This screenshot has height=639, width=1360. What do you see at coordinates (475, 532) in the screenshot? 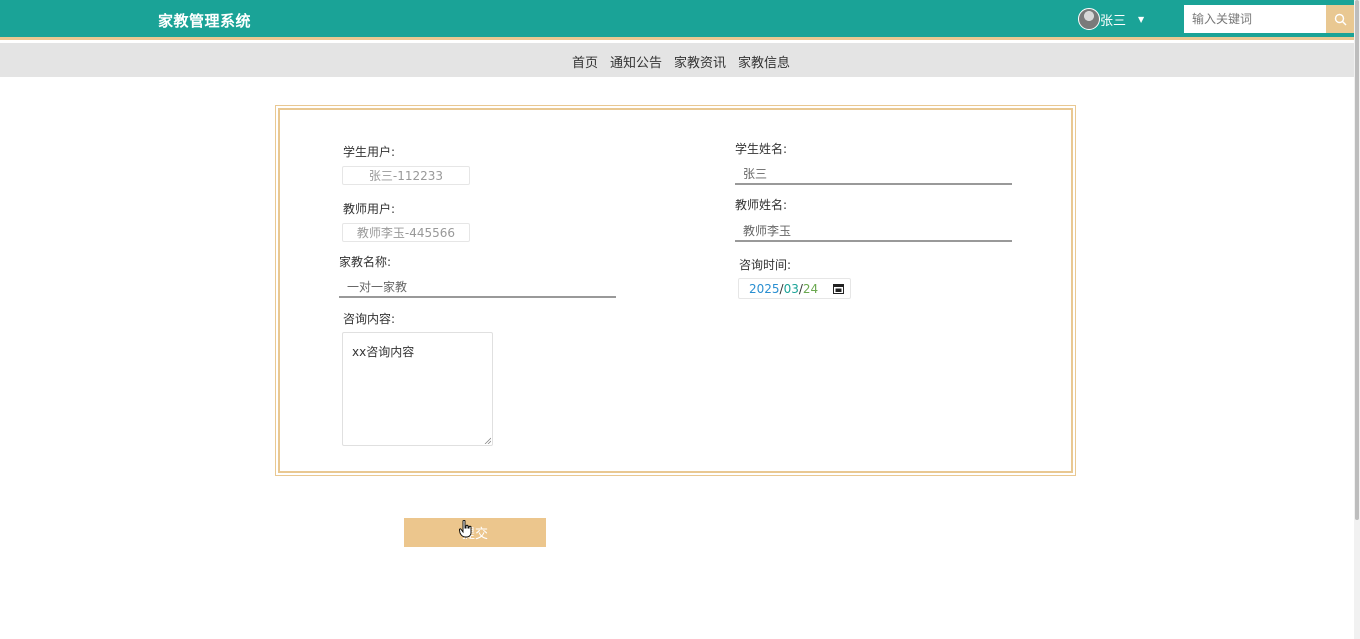
I see `submit-button: 提交` at bounding box center [475, 532].